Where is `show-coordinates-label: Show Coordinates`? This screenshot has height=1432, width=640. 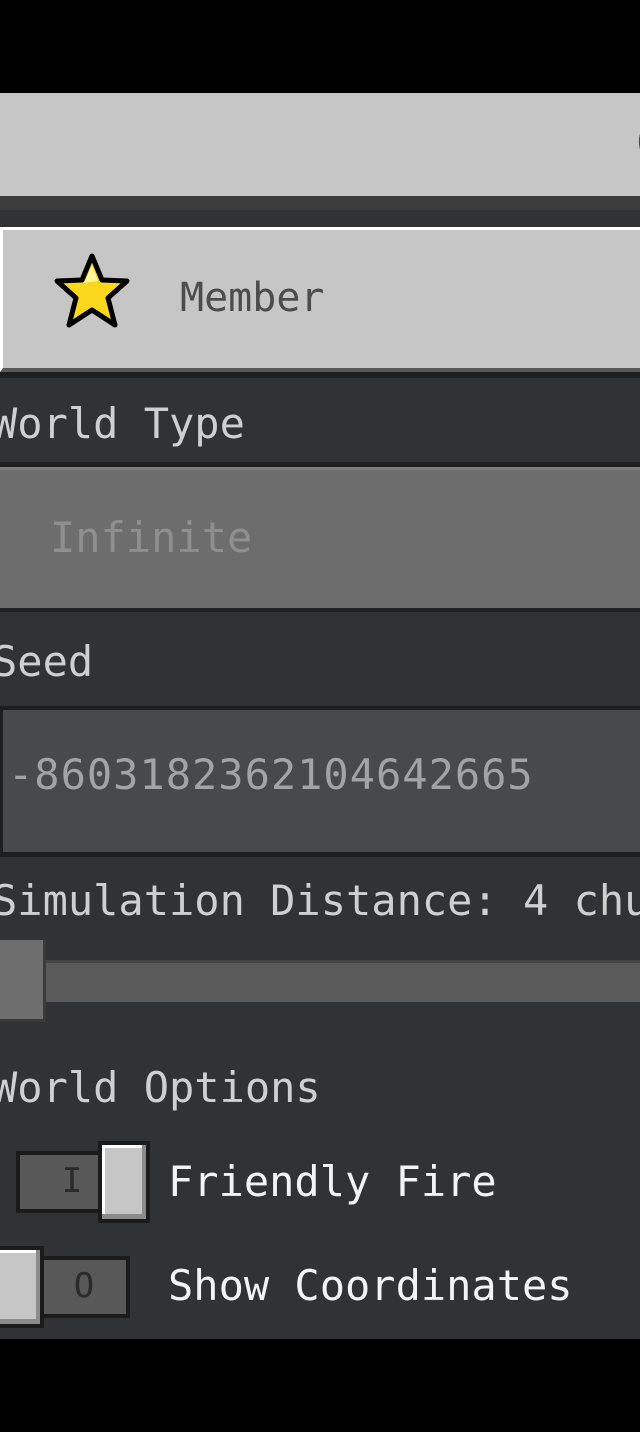 show-coordinates-label: Show Coordinates is located at coordinates (370, 1285).